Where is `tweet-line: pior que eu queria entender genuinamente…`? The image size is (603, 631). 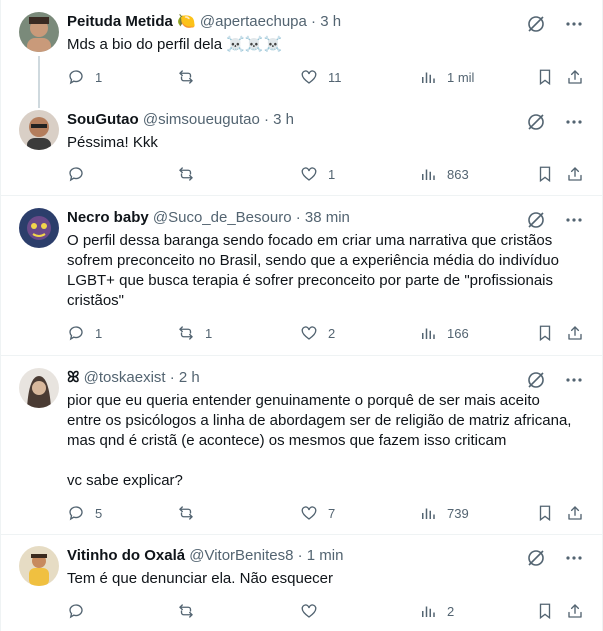
tweet-line: pior que eu queria entender genuinamente… is located at coordinates (303, 400).